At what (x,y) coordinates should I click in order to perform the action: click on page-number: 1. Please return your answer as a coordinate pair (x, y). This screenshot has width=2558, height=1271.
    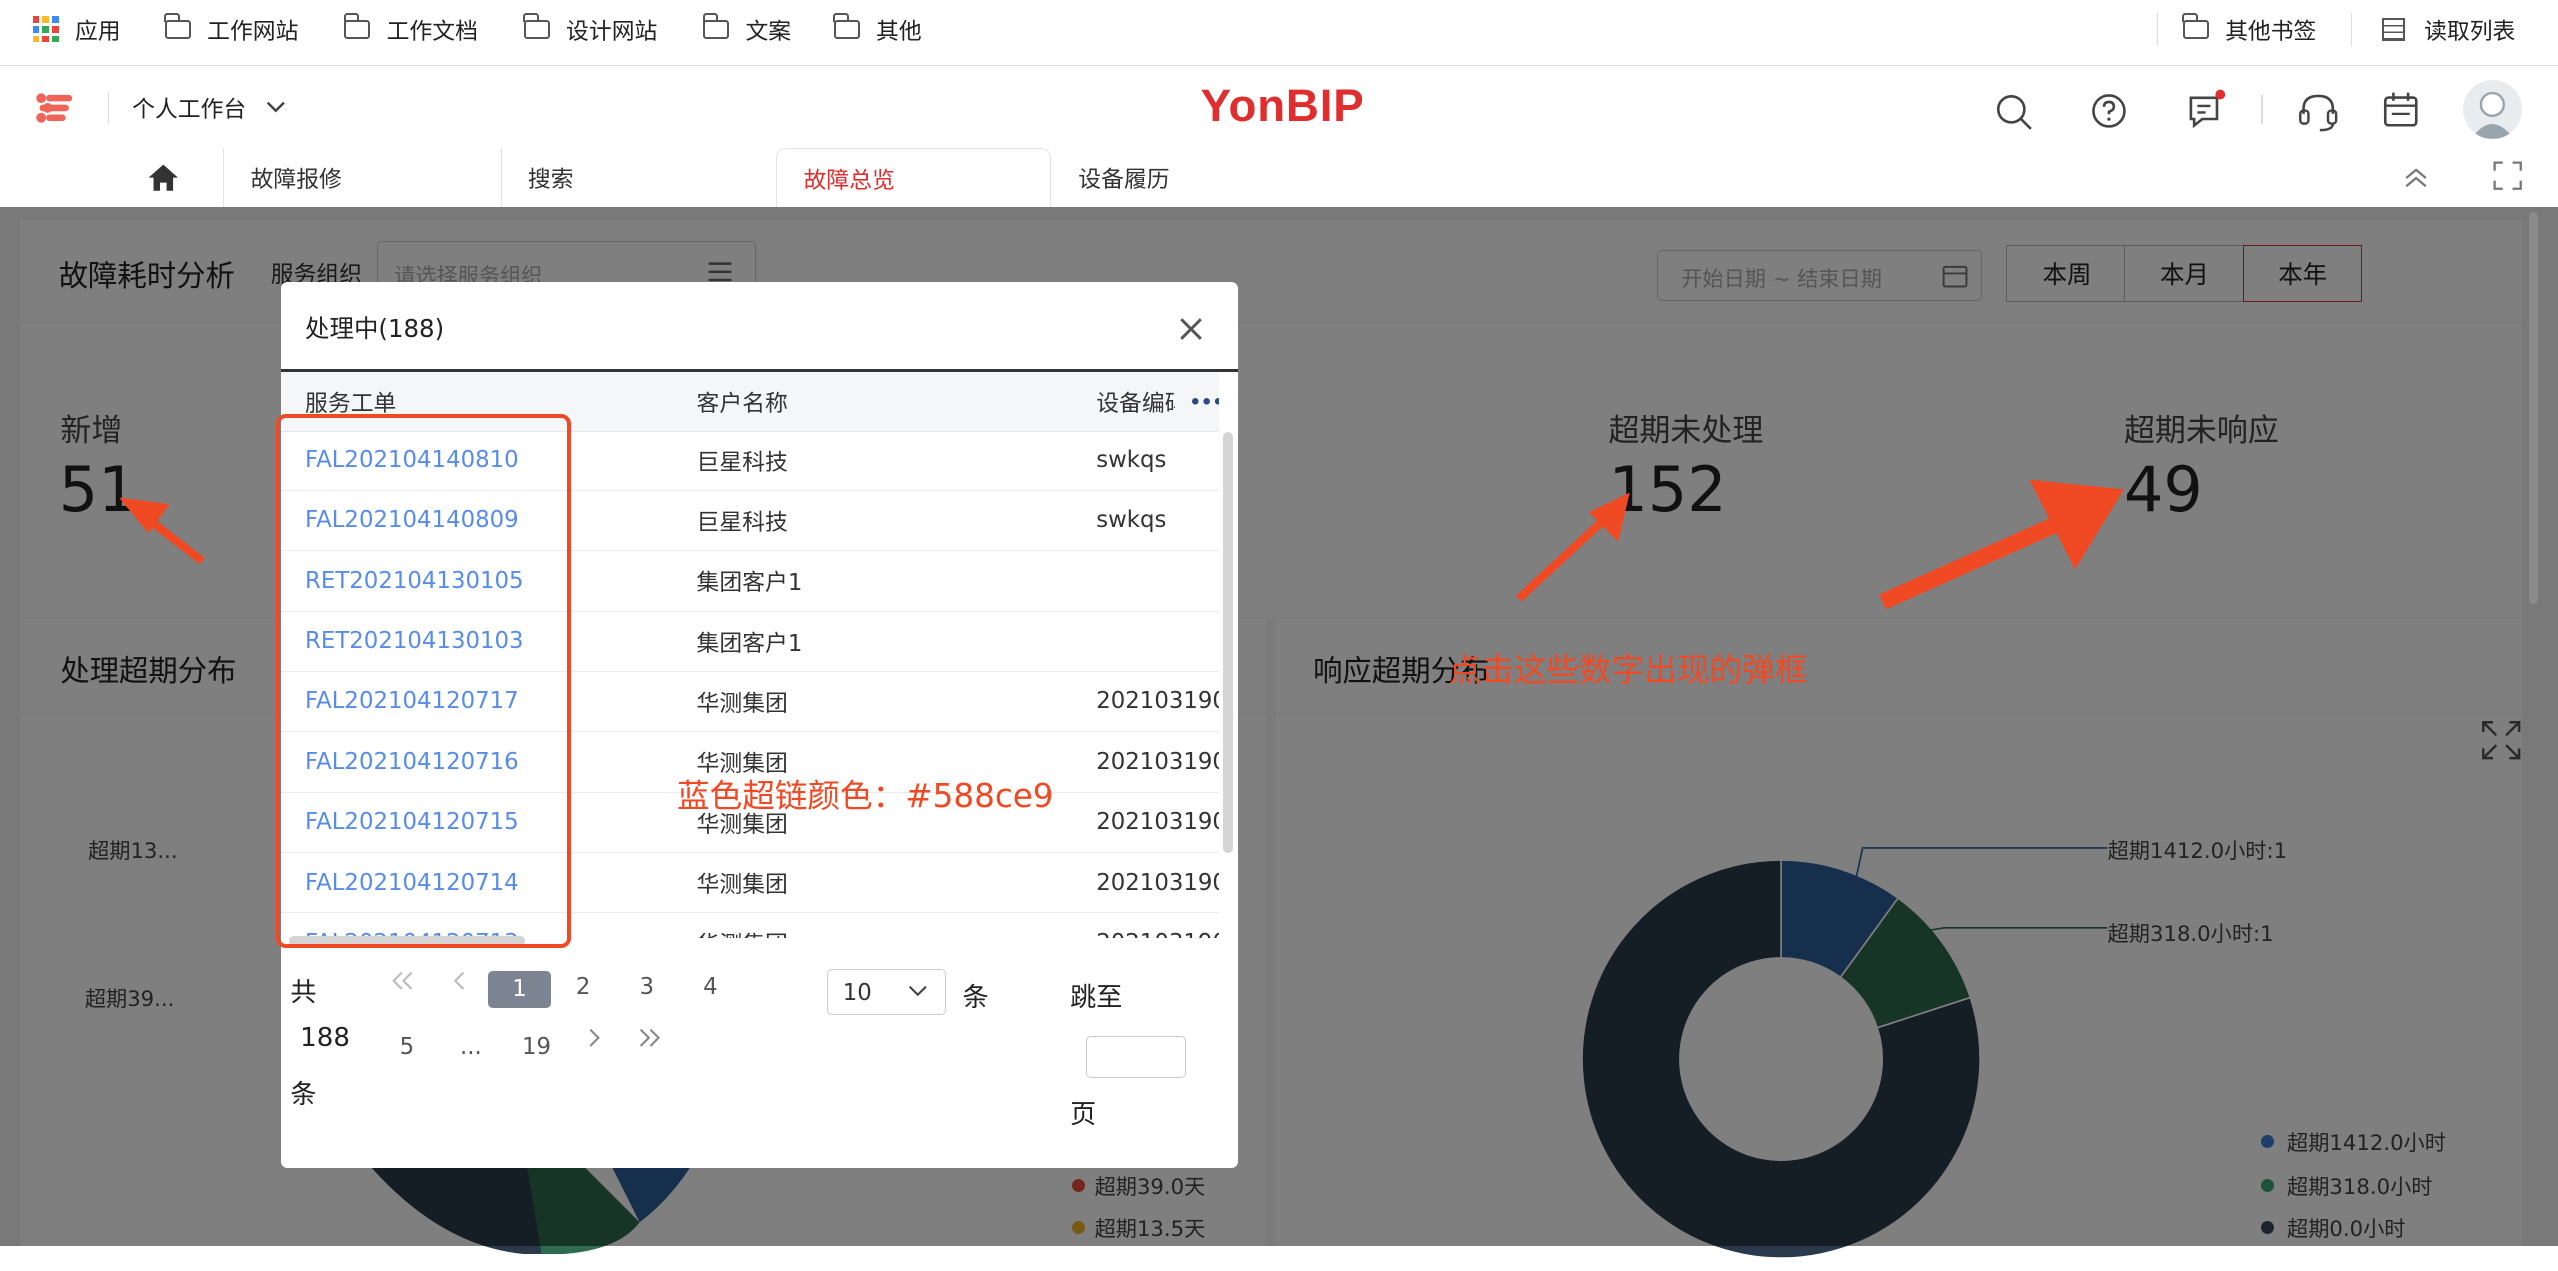
    Looking at the image, I should click on (519, 989).